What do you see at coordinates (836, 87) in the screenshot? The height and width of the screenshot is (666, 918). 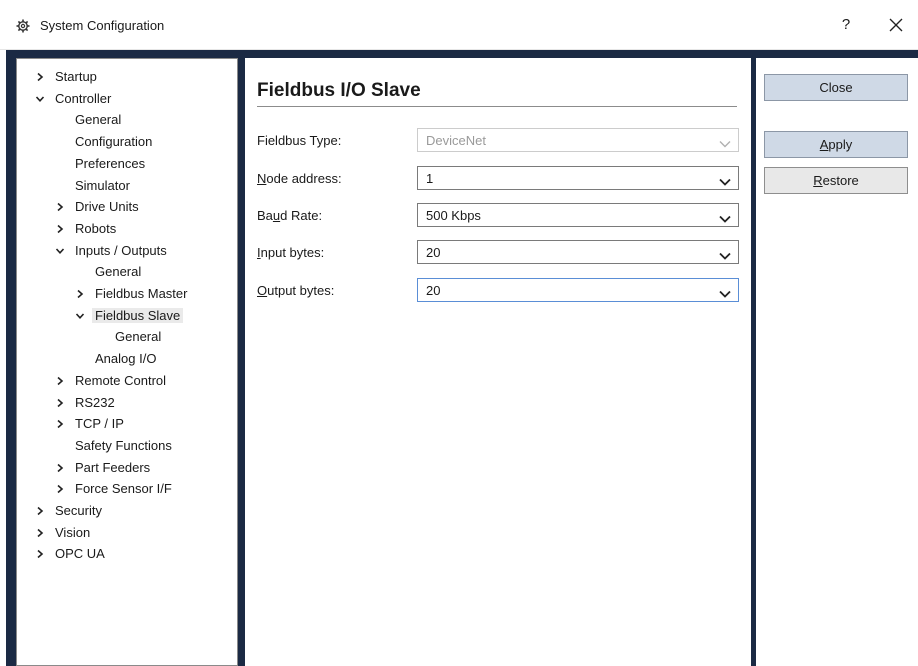 I see `close-button: Close` at bounding box center [836, 87].